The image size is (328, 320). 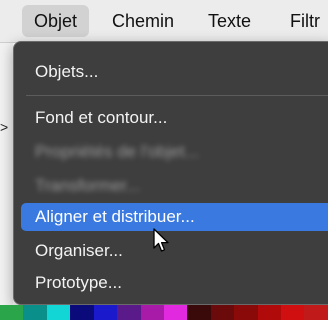 What do you see at coordinates (177, 95) in the screenshot?
I see `menu-separator` at bounding box center [177, 95].